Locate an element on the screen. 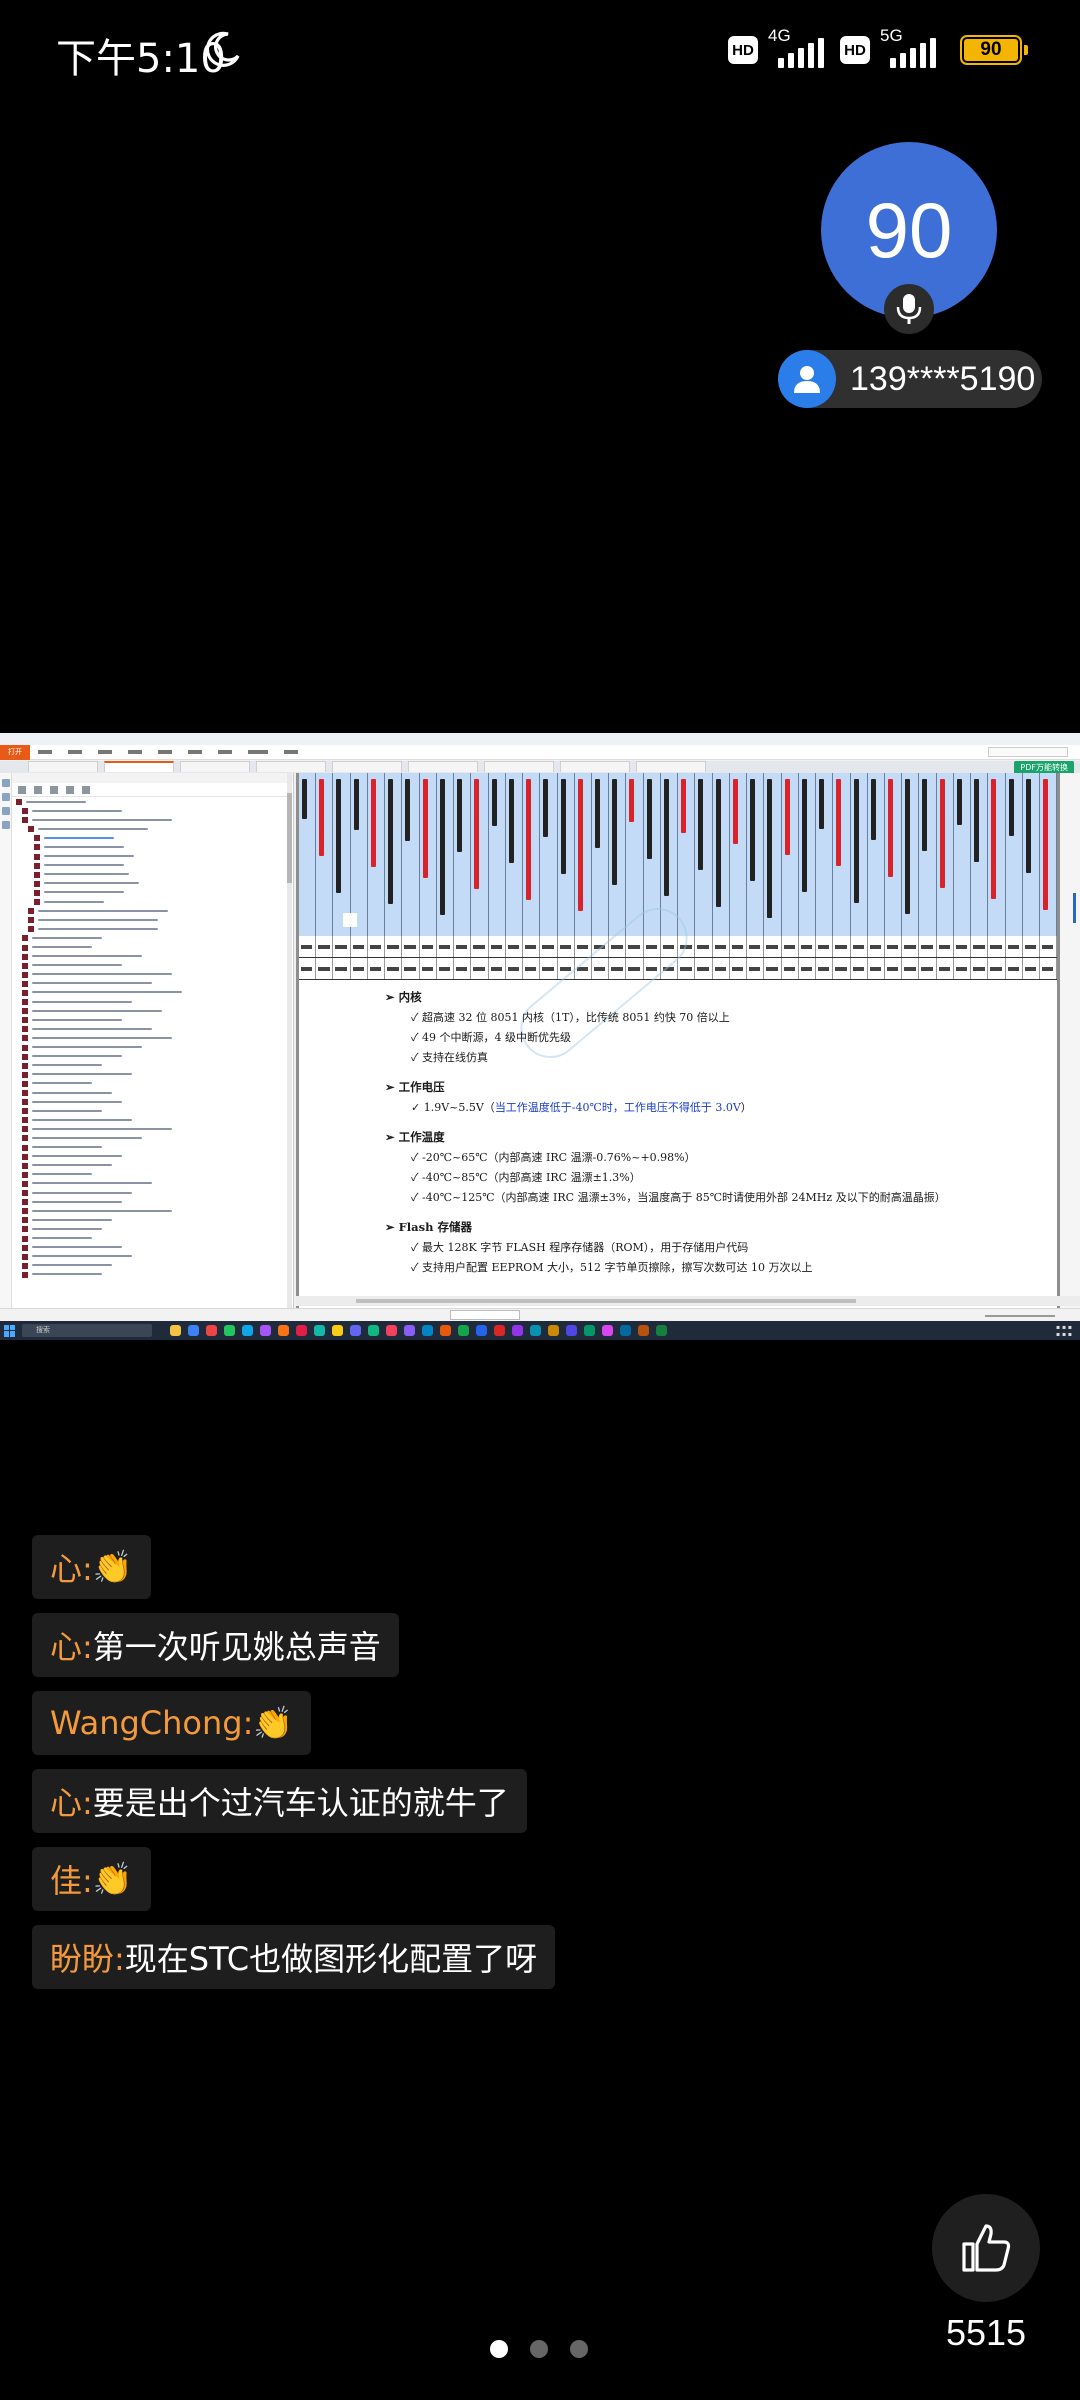  windows-start-icon is located at coordinates (10, 1330).